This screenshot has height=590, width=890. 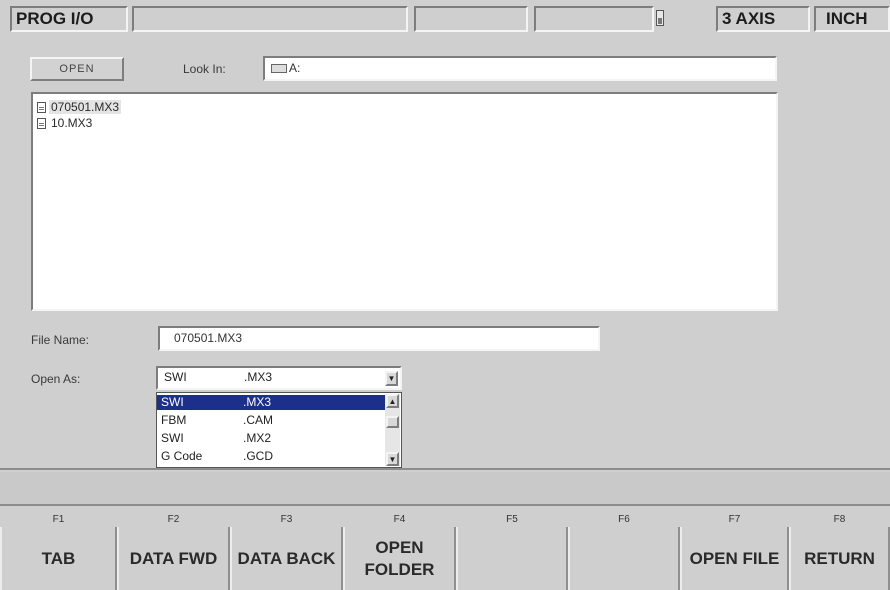 What do you see at coordinates (399, 558) in the screenshot?
I see `f4-open-folder-button: OPEN FOLDER` at bounding box center [399, 558].